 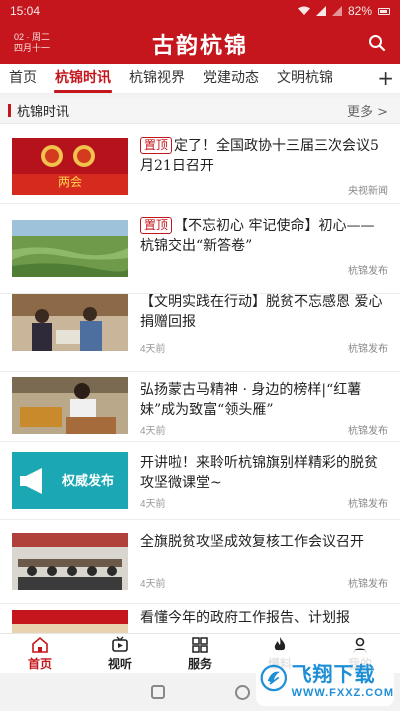 I want to click on home-button, so click(x=242, y=692).